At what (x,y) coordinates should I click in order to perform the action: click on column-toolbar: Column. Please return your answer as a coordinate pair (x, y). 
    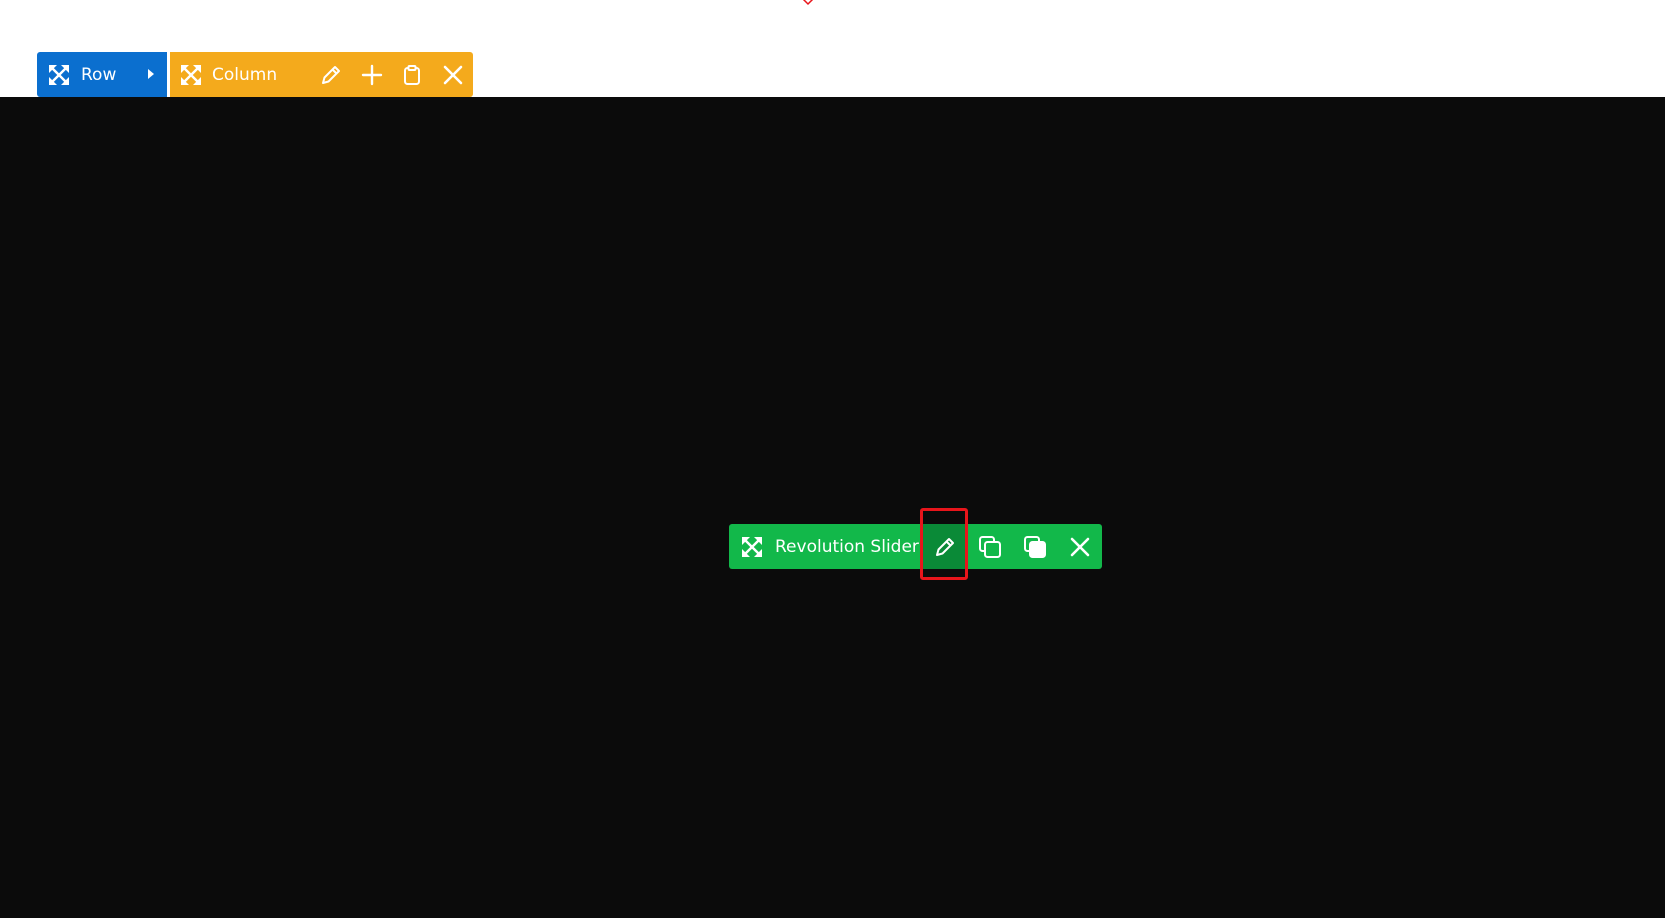
    Looking at the image, I should click on (321, 74).